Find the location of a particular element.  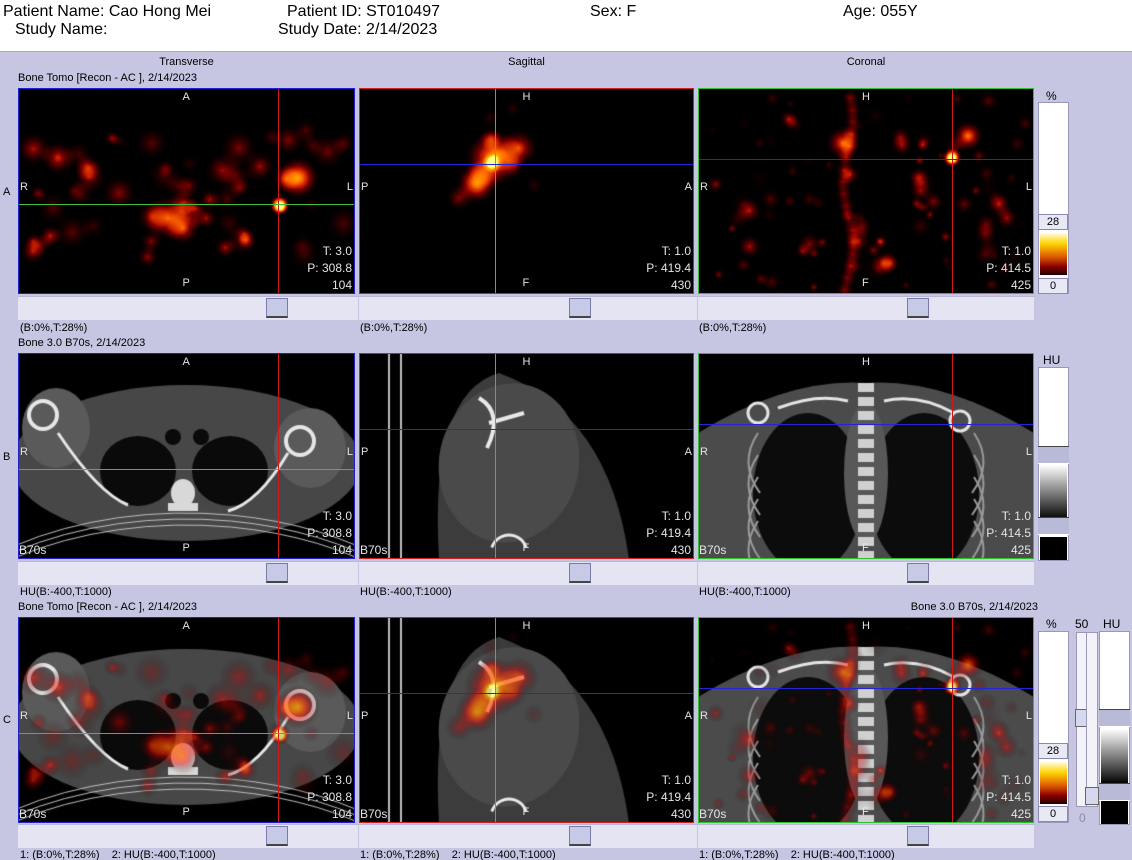

slice-scrollbar-c-transverse is located at coordinates (188, 836).